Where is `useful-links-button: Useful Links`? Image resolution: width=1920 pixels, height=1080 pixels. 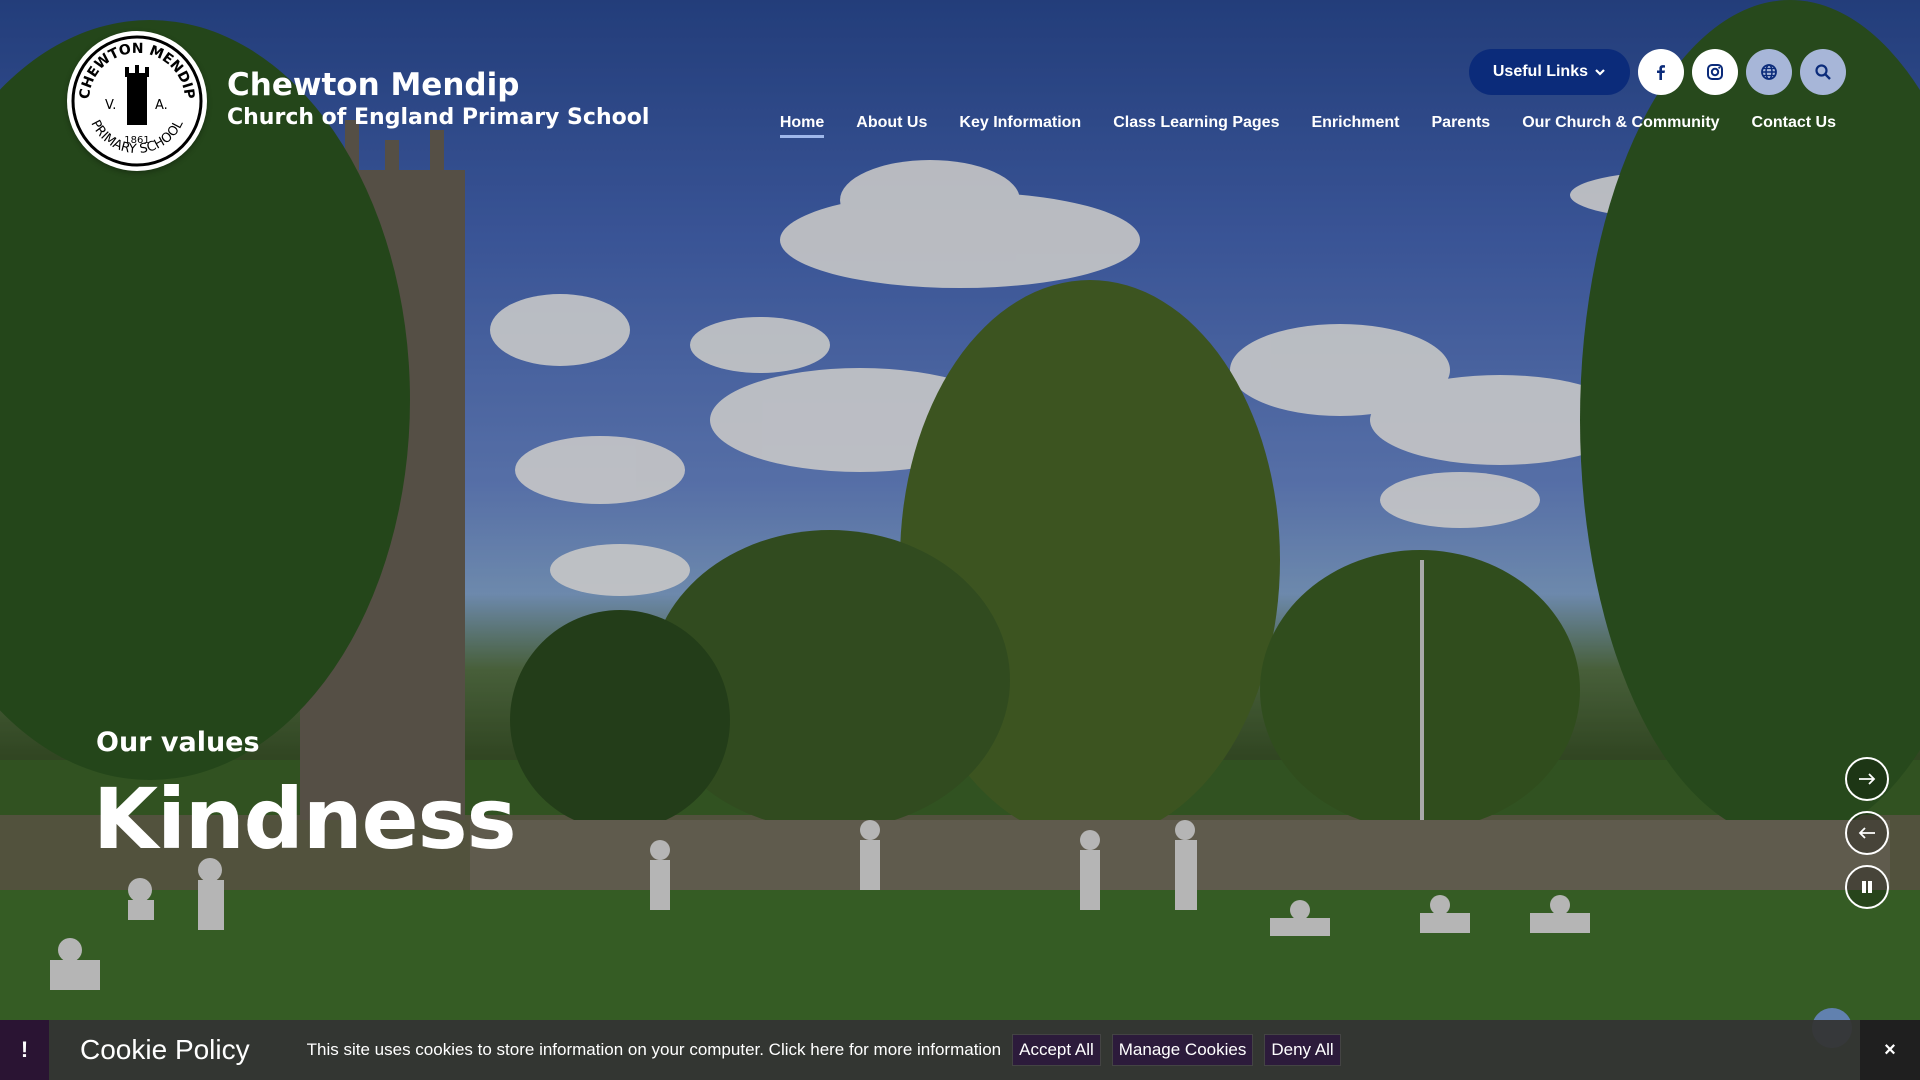 useful-links-button: Useful Links is located at coordinates (1549, 72).